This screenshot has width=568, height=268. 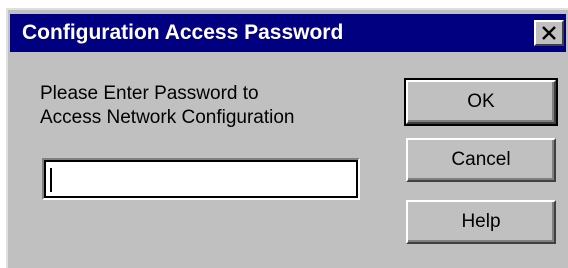 I want to click on help-button: Help, so click(x=481, y=222).